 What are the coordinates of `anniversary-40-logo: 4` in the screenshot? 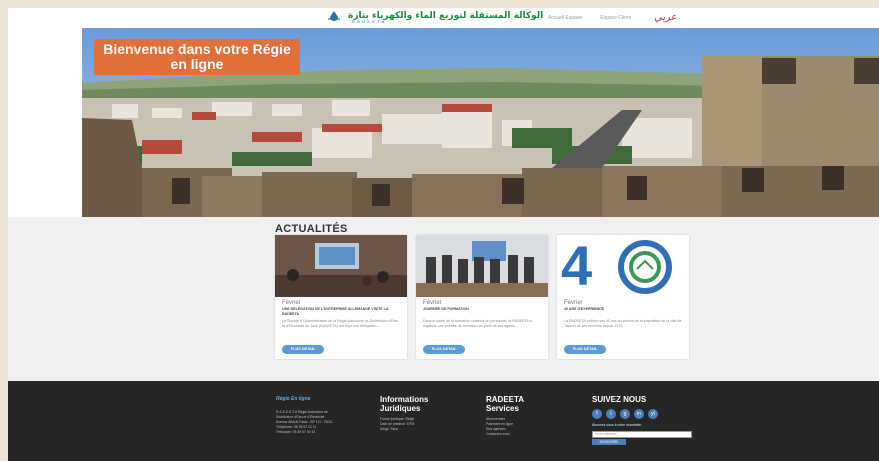 It's located at (623, 266).